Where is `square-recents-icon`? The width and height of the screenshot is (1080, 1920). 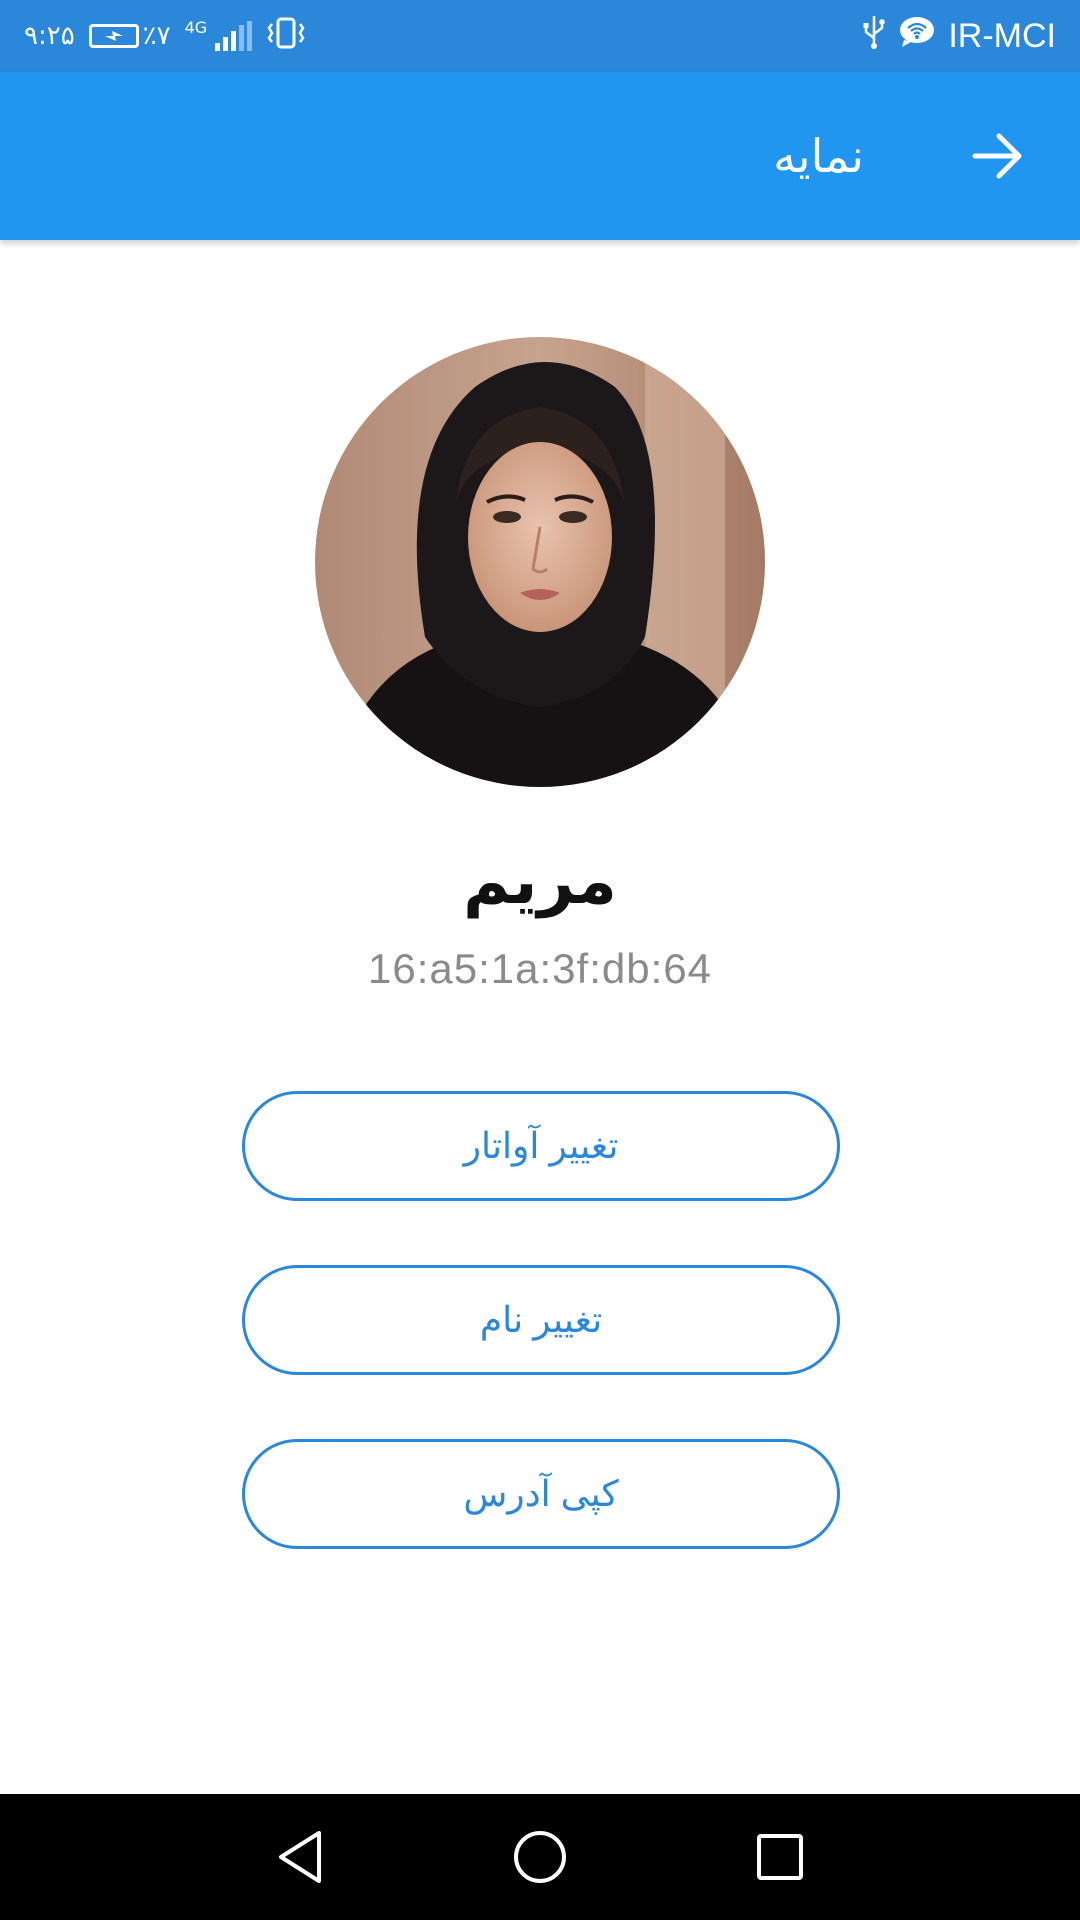
square-recents-icon is located at coordinates (780, 1857).